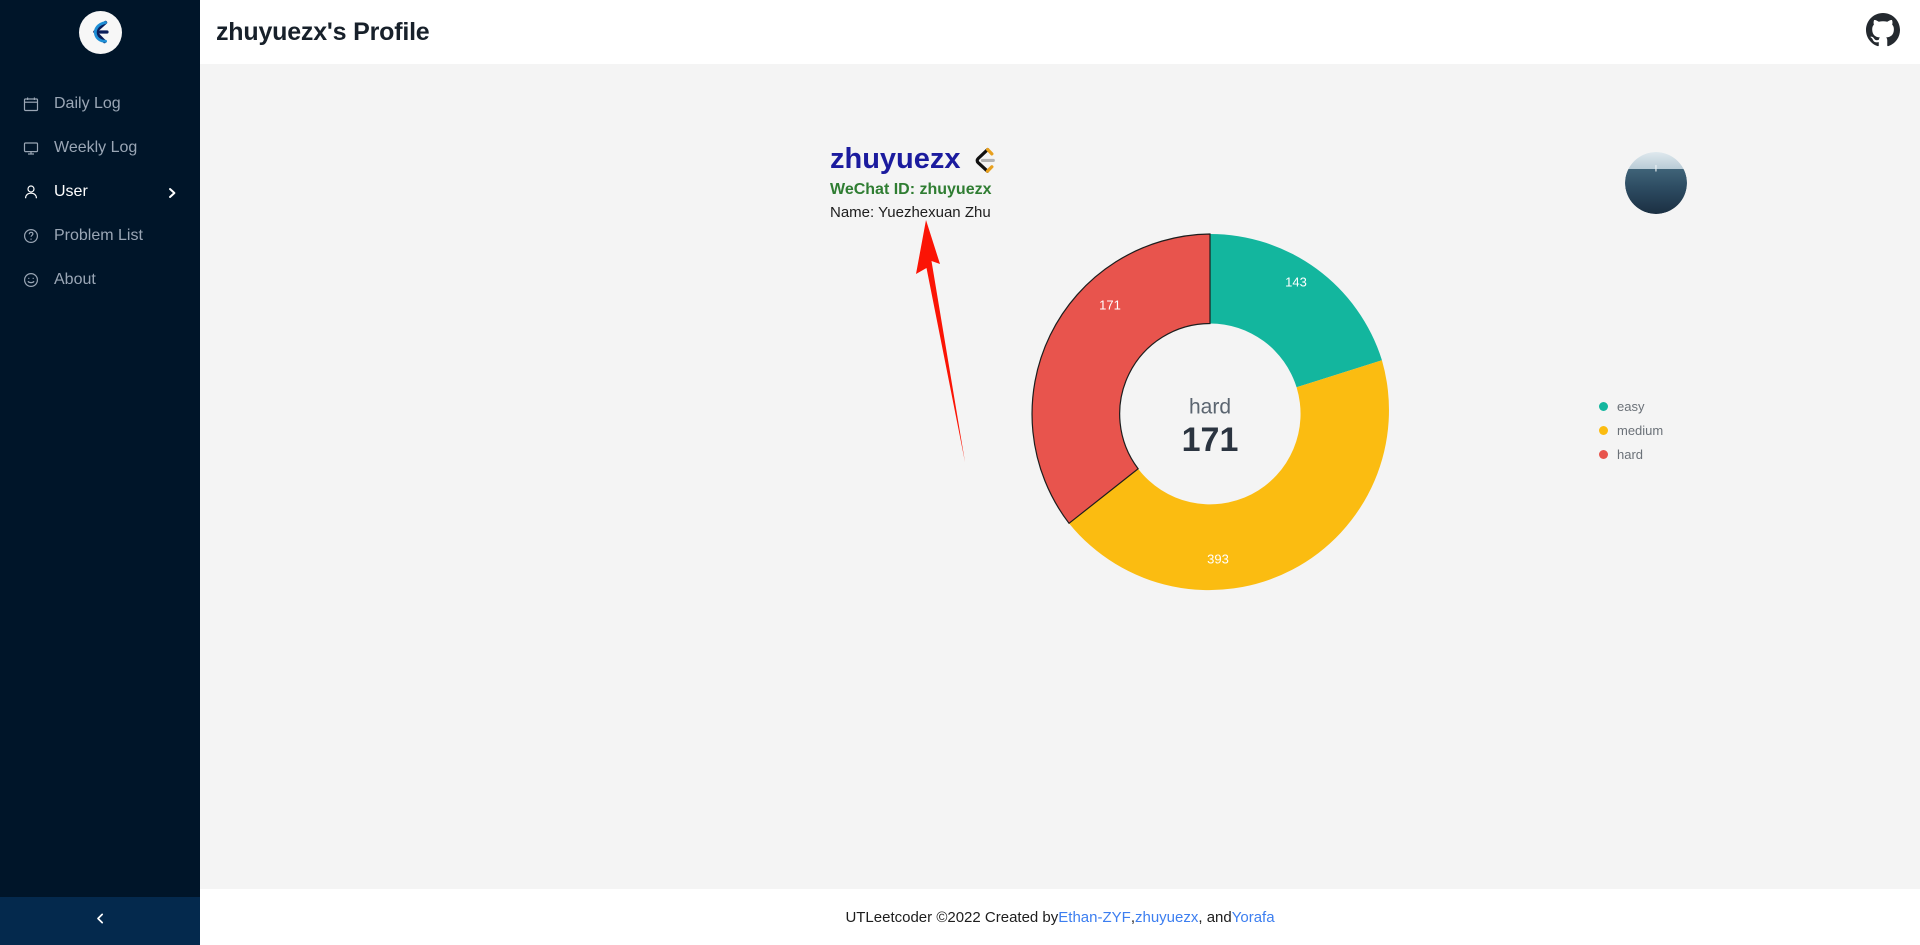  I want to click on legend-label: hard, so click(1630, 454).